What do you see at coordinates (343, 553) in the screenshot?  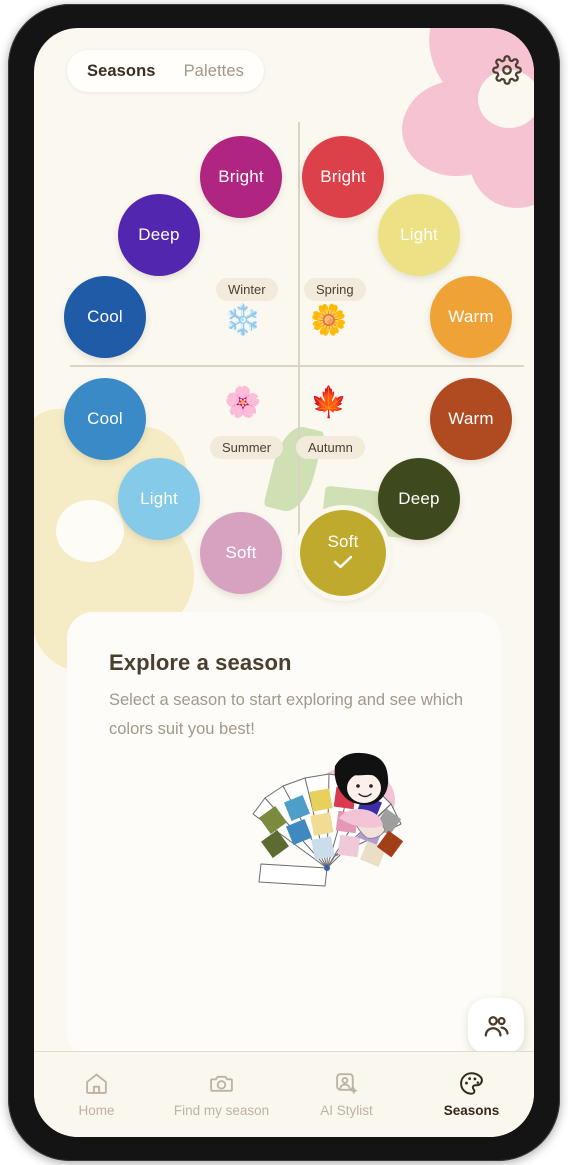 I see `attribute-circle-autumn-soft: Soft` at bounding box center [343, 553].